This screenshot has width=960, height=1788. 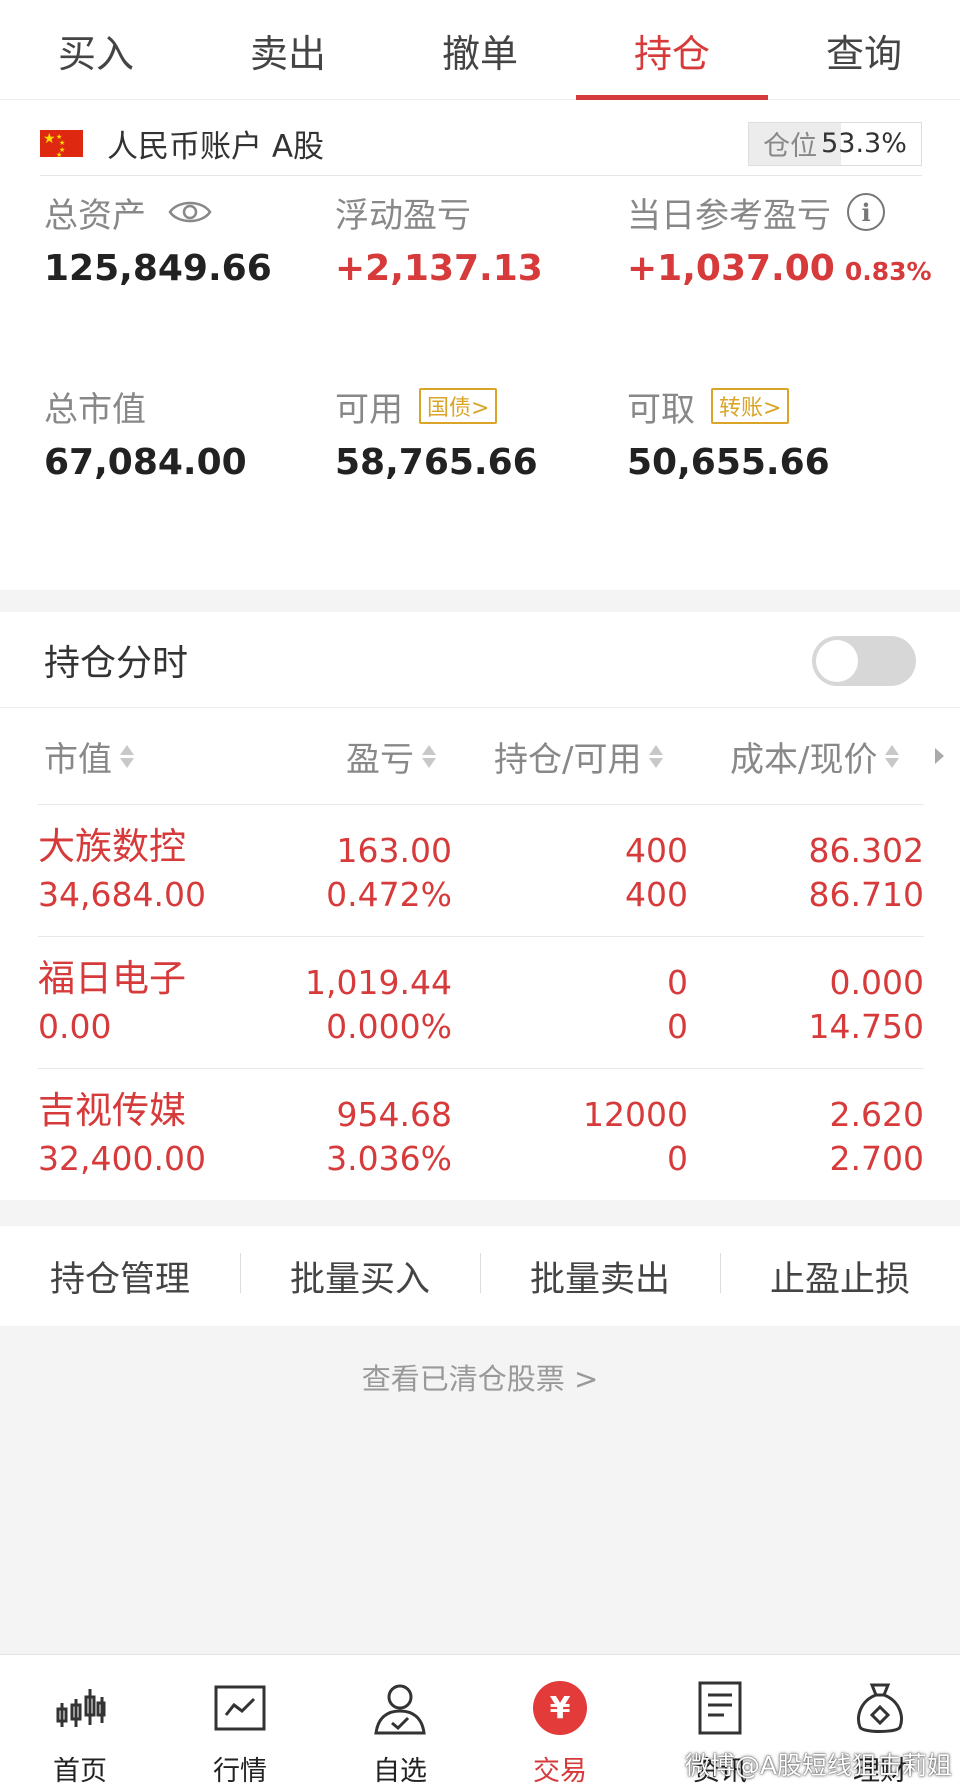 I want to click on position-ratio: 仓位 53.3%, so click(x=835, y=143).